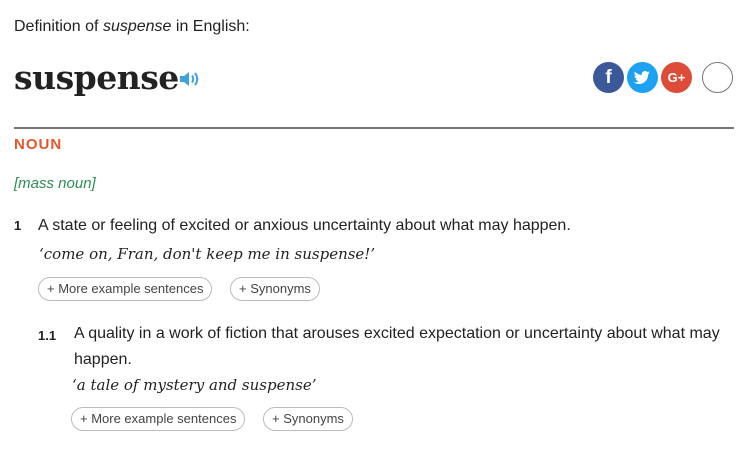 Image resolution: width=753 pixels, height=449 pixels. I want to click on definition-of-prefix: Definition of, so click(56, 26).